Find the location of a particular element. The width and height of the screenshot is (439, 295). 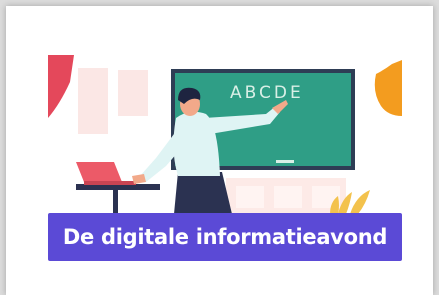

wall-frame-middle is located at coordinates (133, 93).